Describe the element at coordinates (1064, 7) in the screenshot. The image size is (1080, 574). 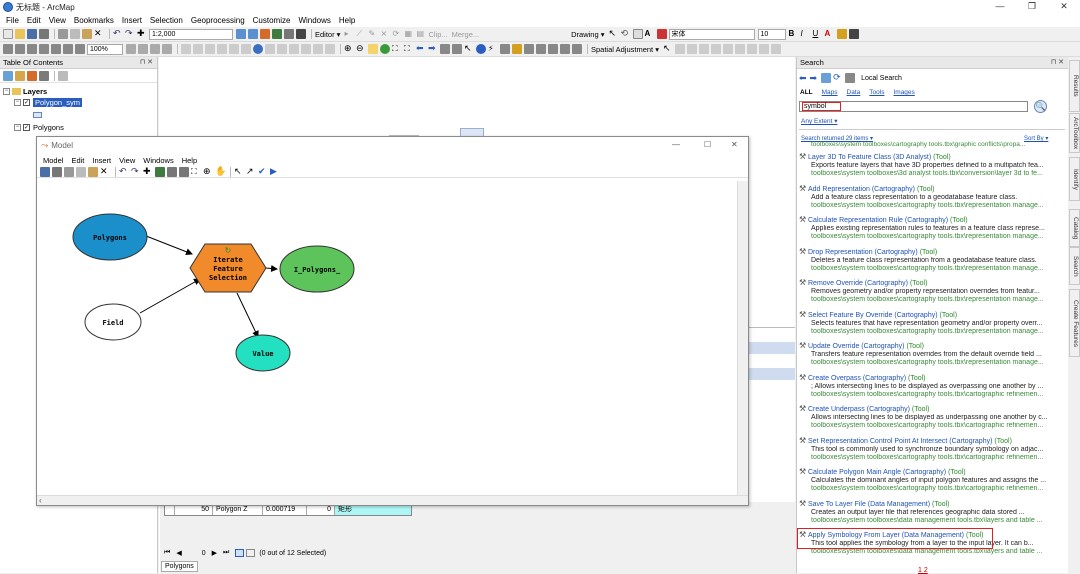
I see `close-button: ✕` at that location.